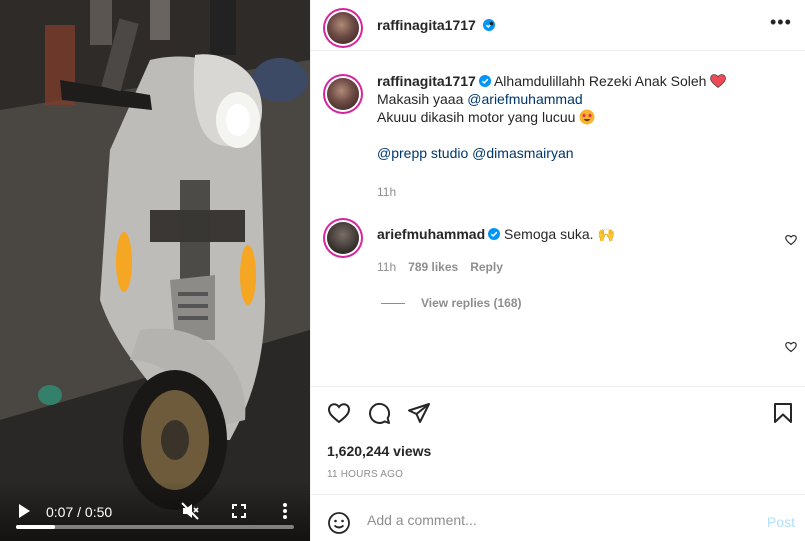 The height and width of the screenshot is (541, 805). I want to click on post-comment-button: Post, so click(781, 522).